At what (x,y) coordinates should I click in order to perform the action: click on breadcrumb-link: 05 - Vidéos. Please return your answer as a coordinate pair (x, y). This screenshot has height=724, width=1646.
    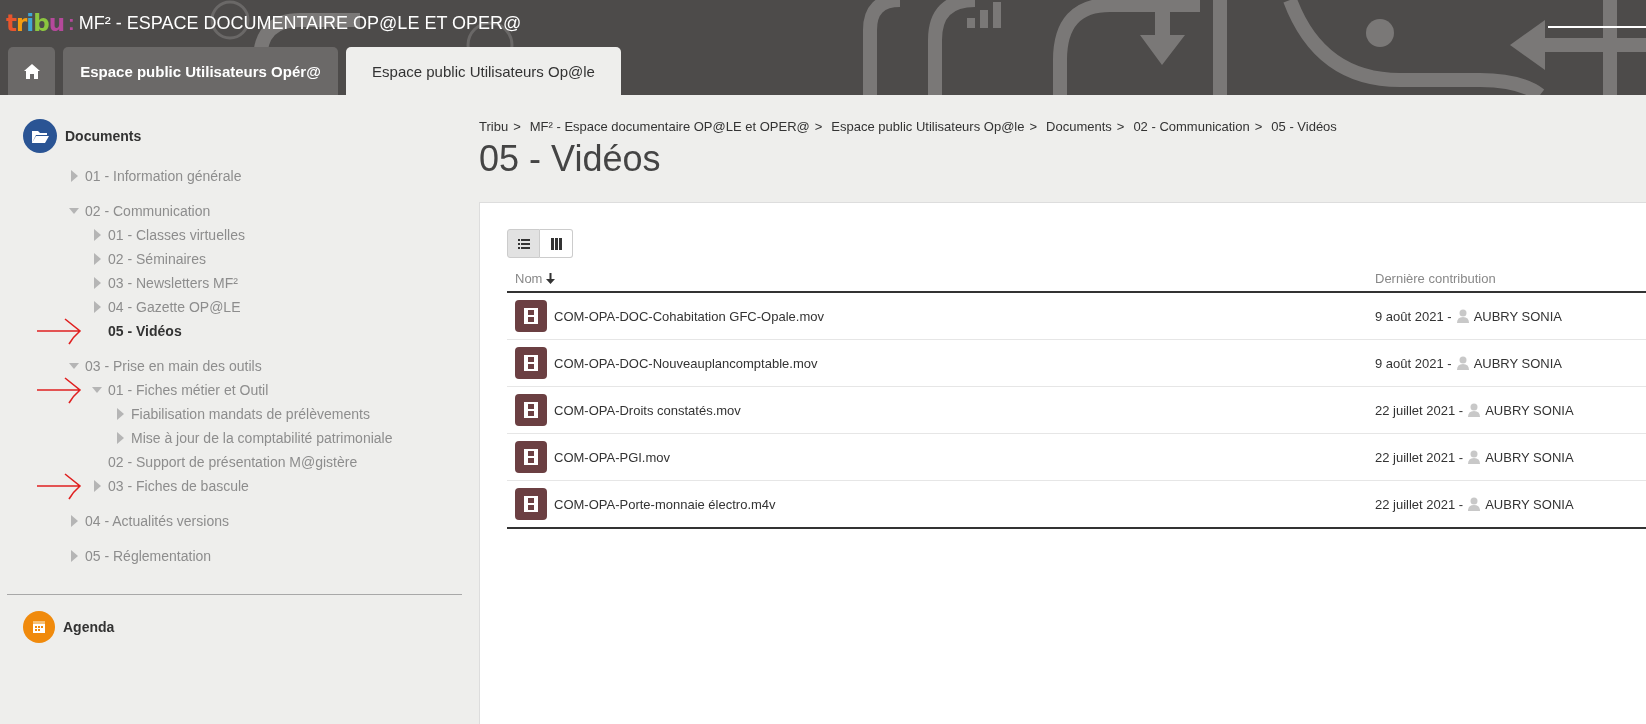
    Looking at the image, I should click on (1304, 126).